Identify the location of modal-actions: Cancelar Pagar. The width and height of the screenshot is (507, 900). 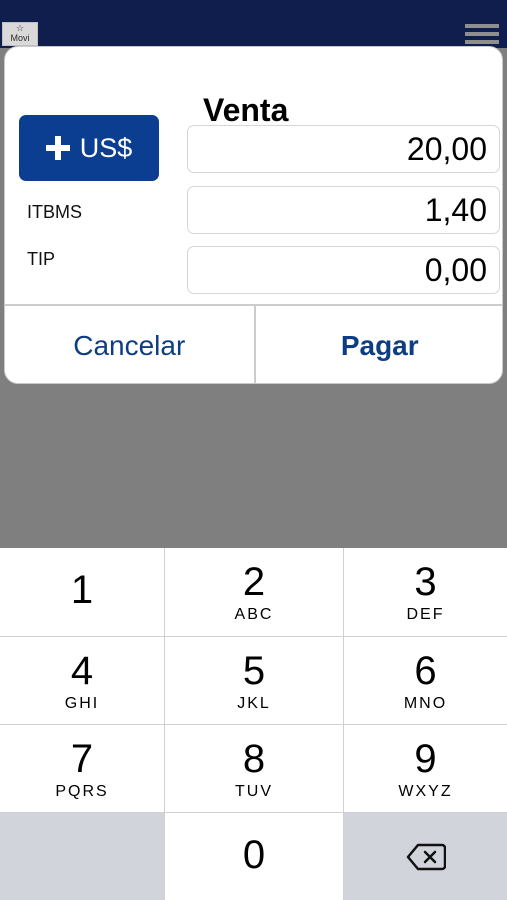
(254, 343).